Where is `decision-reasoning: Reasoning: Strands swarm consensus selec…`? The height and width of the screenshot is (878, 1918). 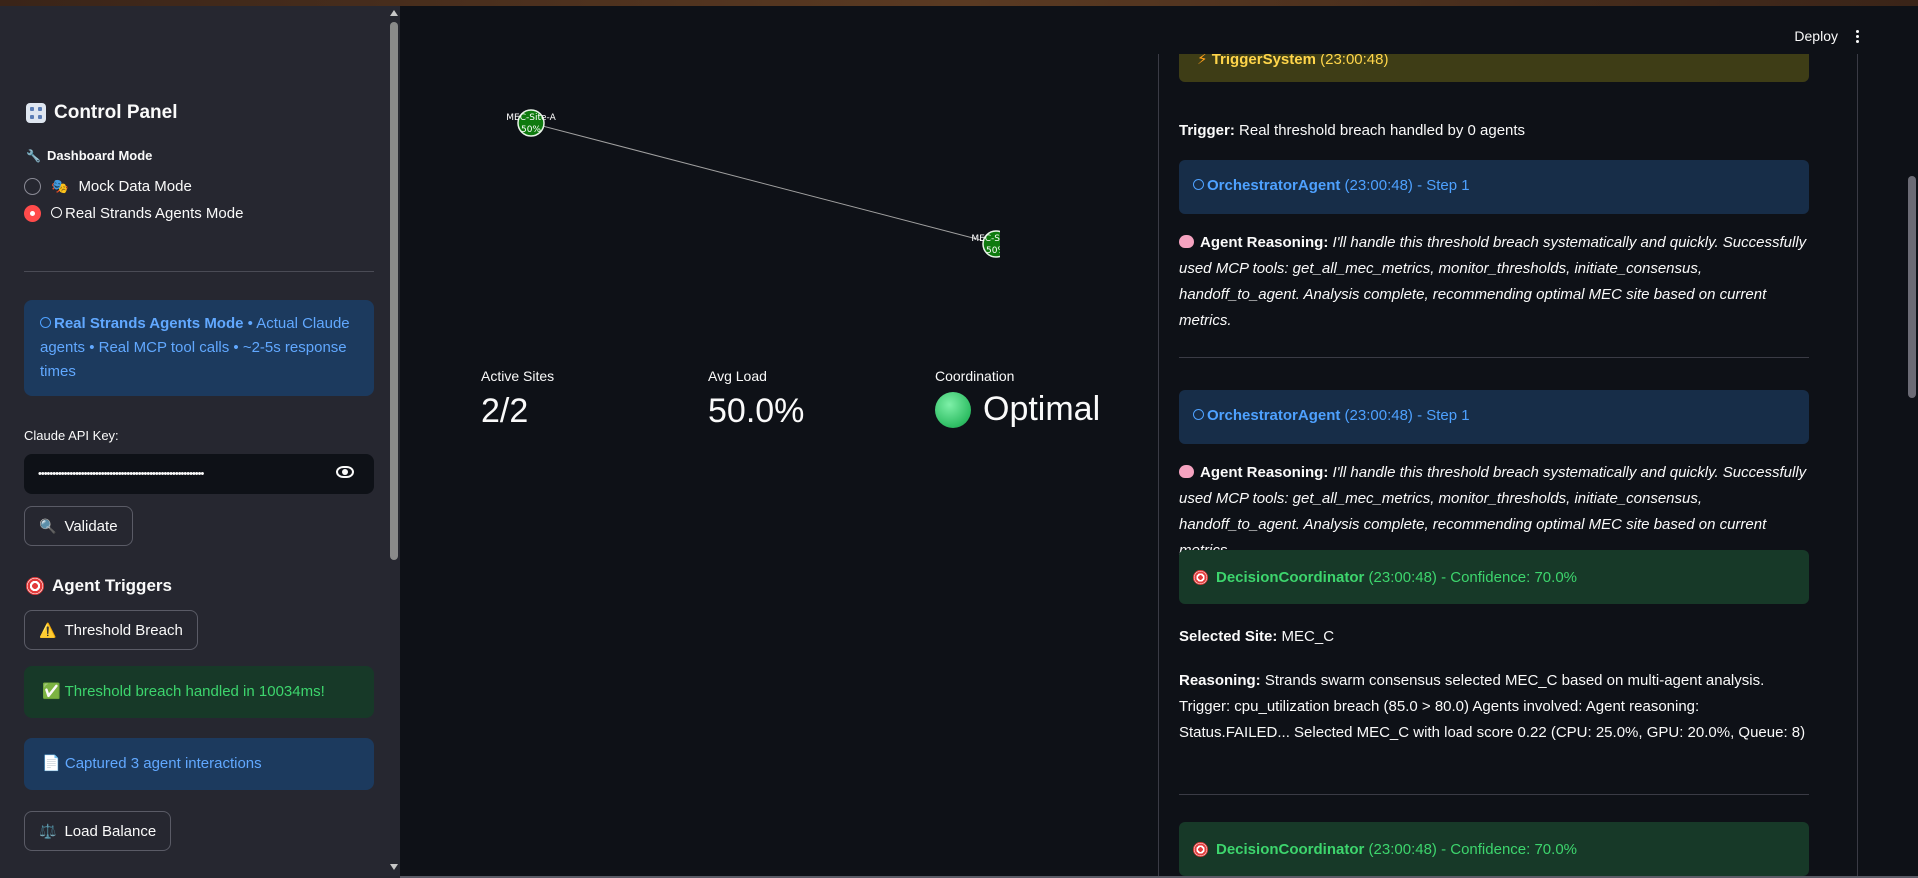 decision-reasoning: Reasoning: Strands swarm consensus selec… is located at coordinates (1492, 706).